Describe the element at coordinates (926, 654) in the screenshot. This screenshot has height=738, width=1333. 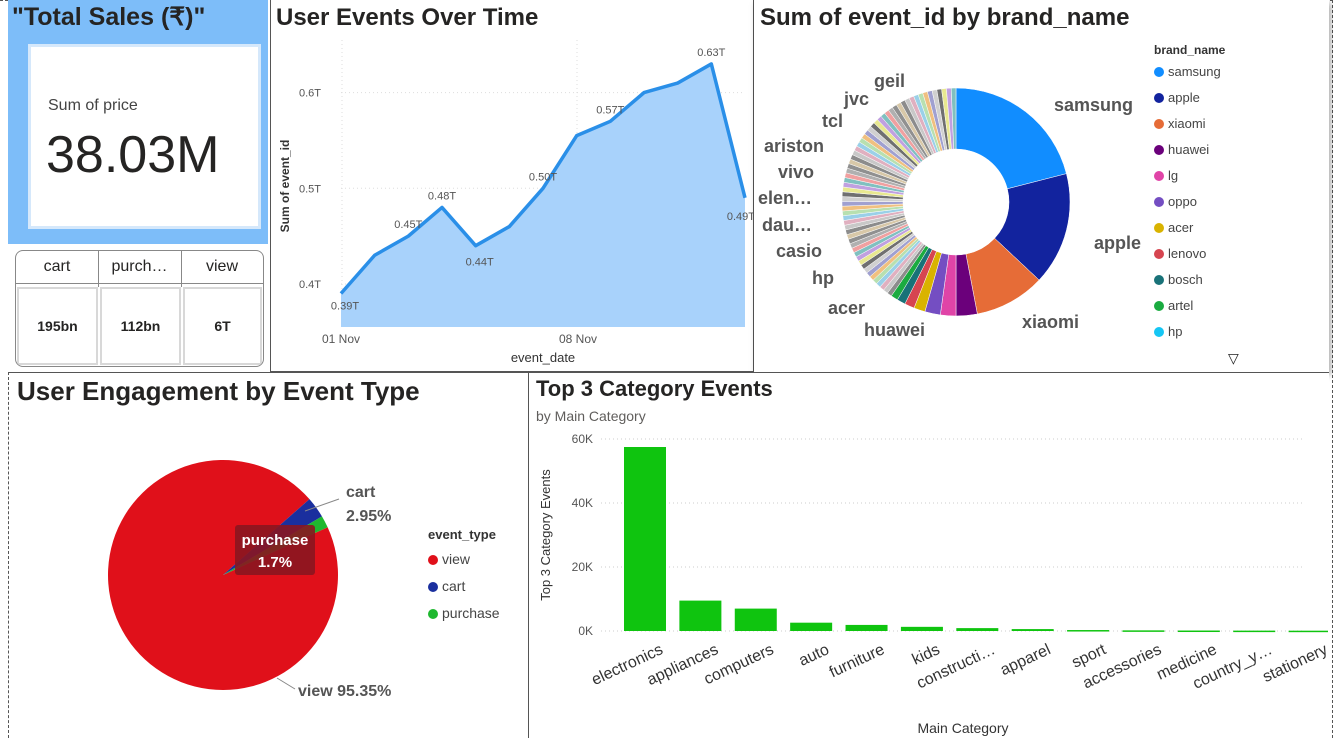
I see `x-tick-label: kids` at that location.